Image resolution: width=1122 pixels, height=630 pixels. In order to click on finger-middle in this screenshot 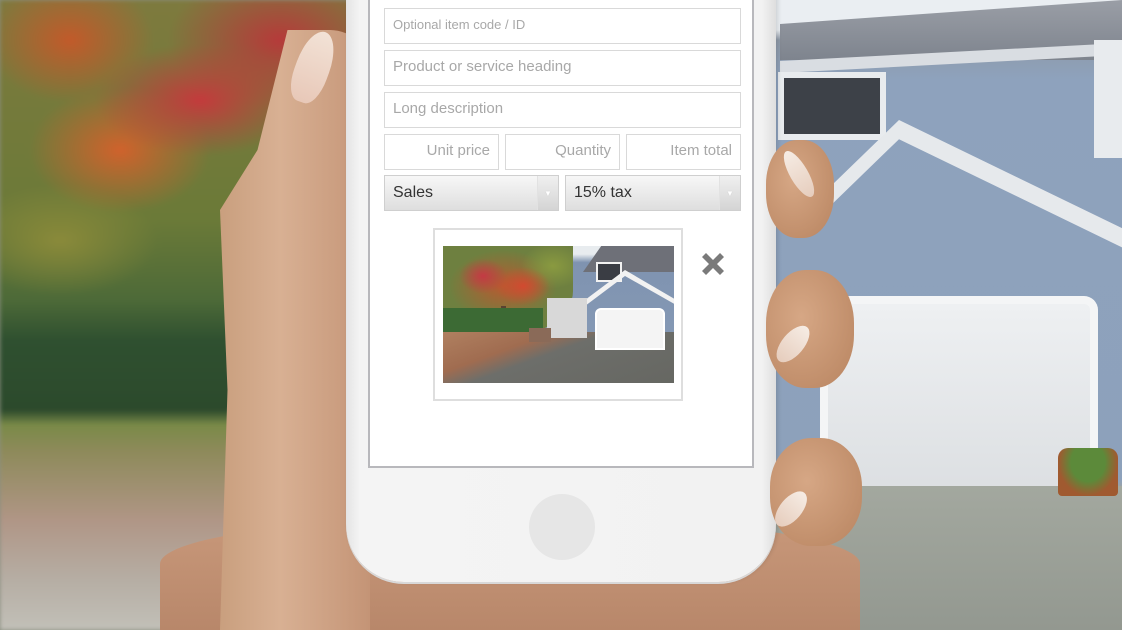, I will do `click(810, 329)`.